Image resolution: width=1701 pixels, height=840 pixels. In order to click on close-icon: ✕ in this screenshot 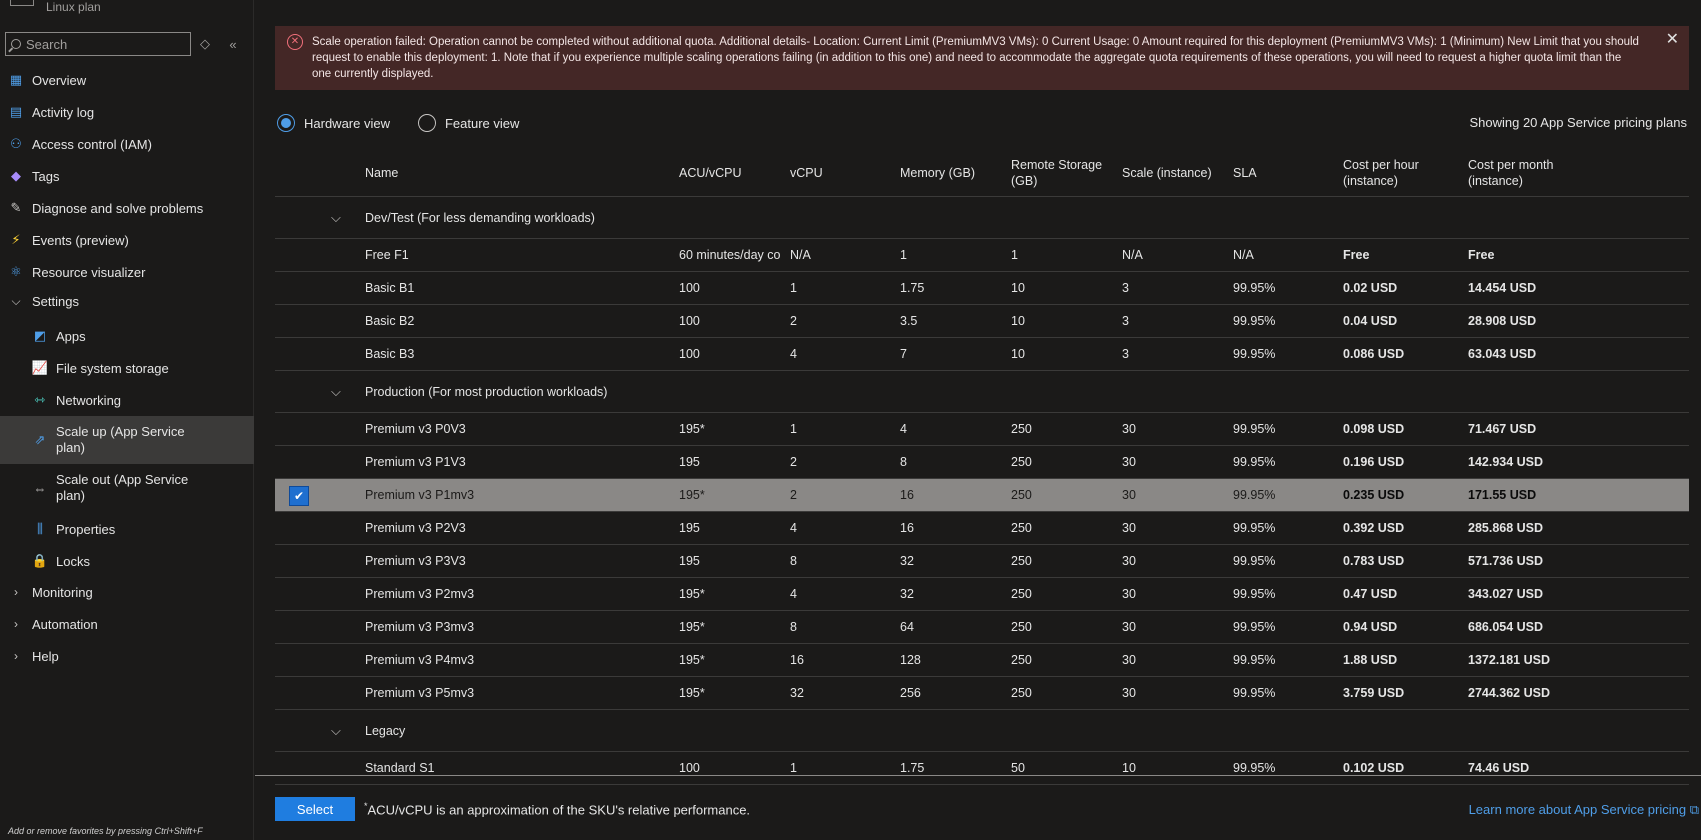, I will do `click(1672, 40)`.